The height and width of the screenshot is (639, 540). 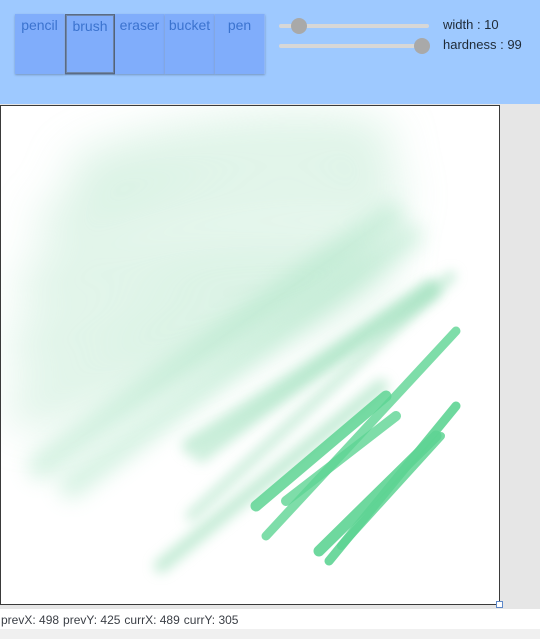 I want to click on prev-y-value: prevY: 425, so click(x=92, y=620).